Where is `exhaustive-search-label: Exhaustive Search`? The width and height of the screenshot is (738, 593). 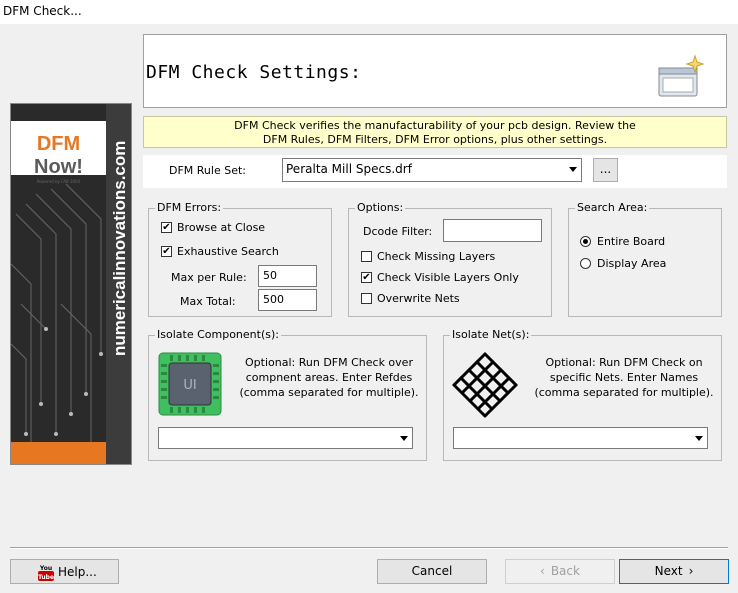
exhaustive-search-label: Exhaustive Search is located at coordinates (228, 251).